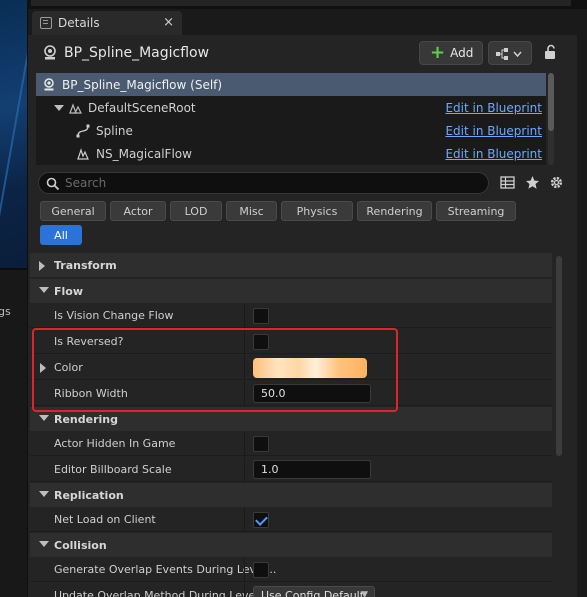  Describe the element at coordinates (556, 182) in the screenshot. I see `gear-icon` at that location.